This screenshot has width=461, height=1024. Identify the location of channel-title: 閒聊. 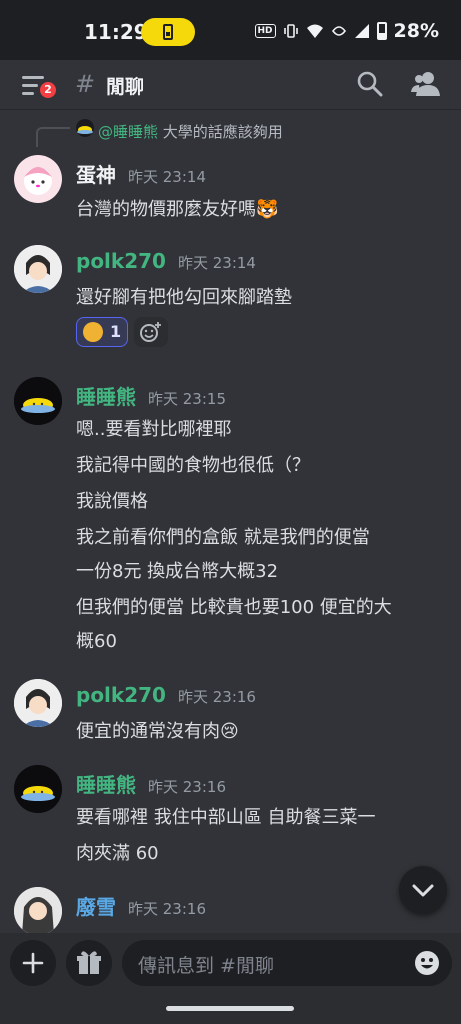
(125, 85).